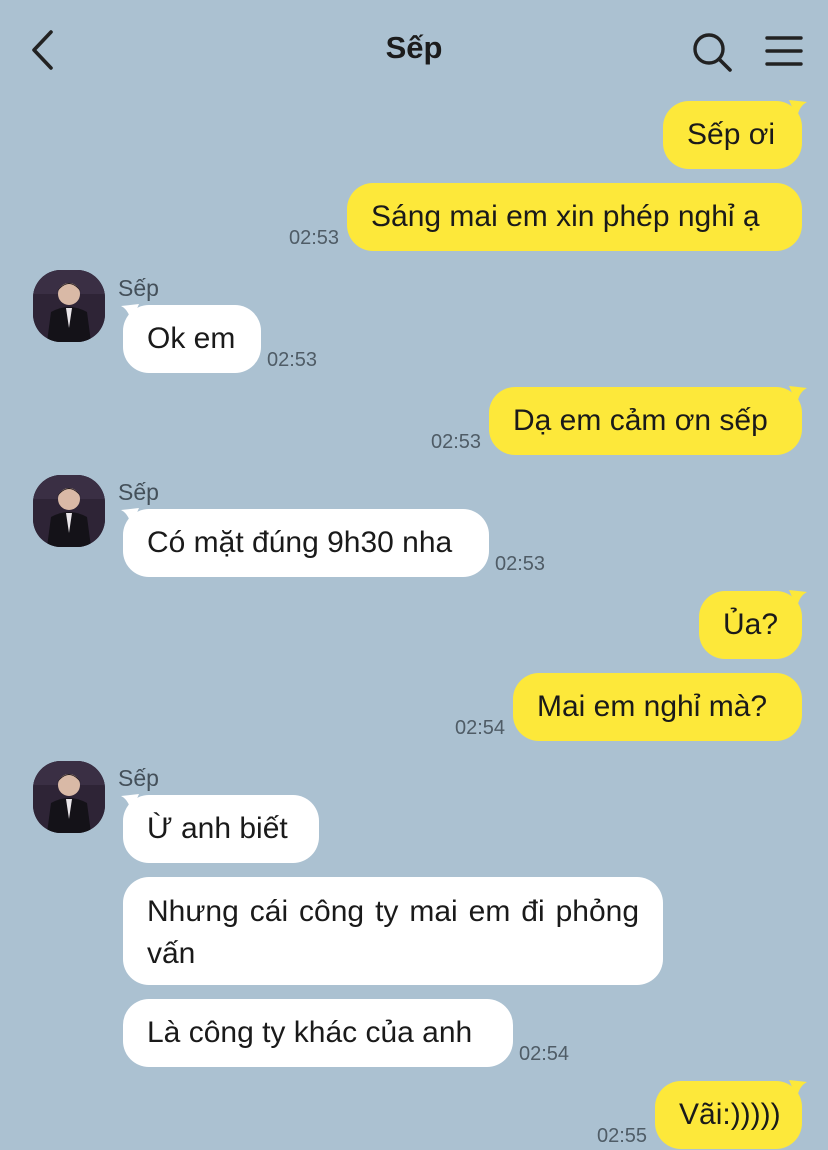  Describe the element at coordinates (712, 52) in the screenshot. I see `search-icon` at that location.